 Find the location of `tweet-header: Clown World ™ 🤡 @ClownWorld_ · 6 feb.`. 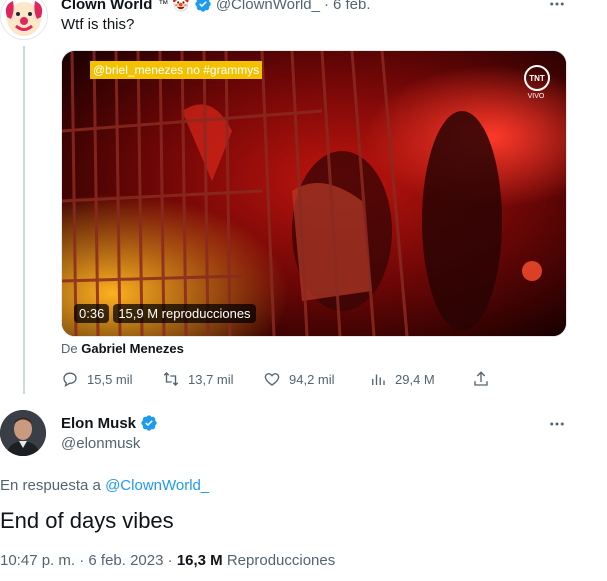

tweet-header: Clown World ™ 🤡 @ClownWorld_ · 6 feb. is located at coordinates (216, 7).